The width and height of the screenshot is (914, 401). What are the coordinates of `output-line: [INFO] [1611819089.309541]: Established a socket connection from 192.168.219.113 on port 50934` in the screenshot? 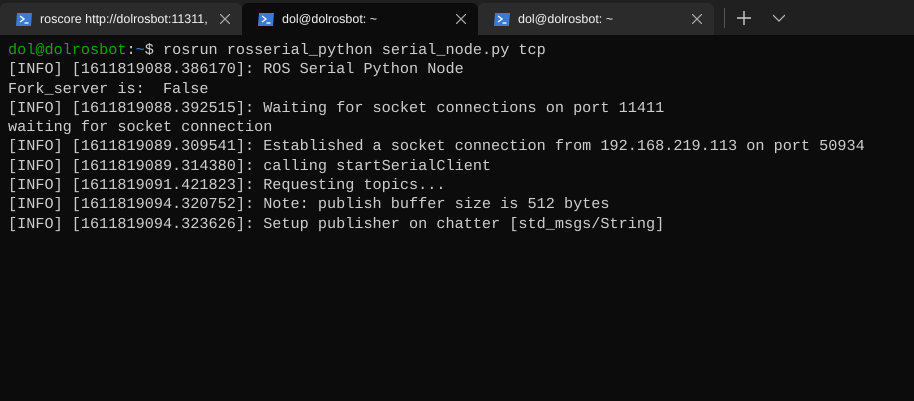 It's located at (437, 147).